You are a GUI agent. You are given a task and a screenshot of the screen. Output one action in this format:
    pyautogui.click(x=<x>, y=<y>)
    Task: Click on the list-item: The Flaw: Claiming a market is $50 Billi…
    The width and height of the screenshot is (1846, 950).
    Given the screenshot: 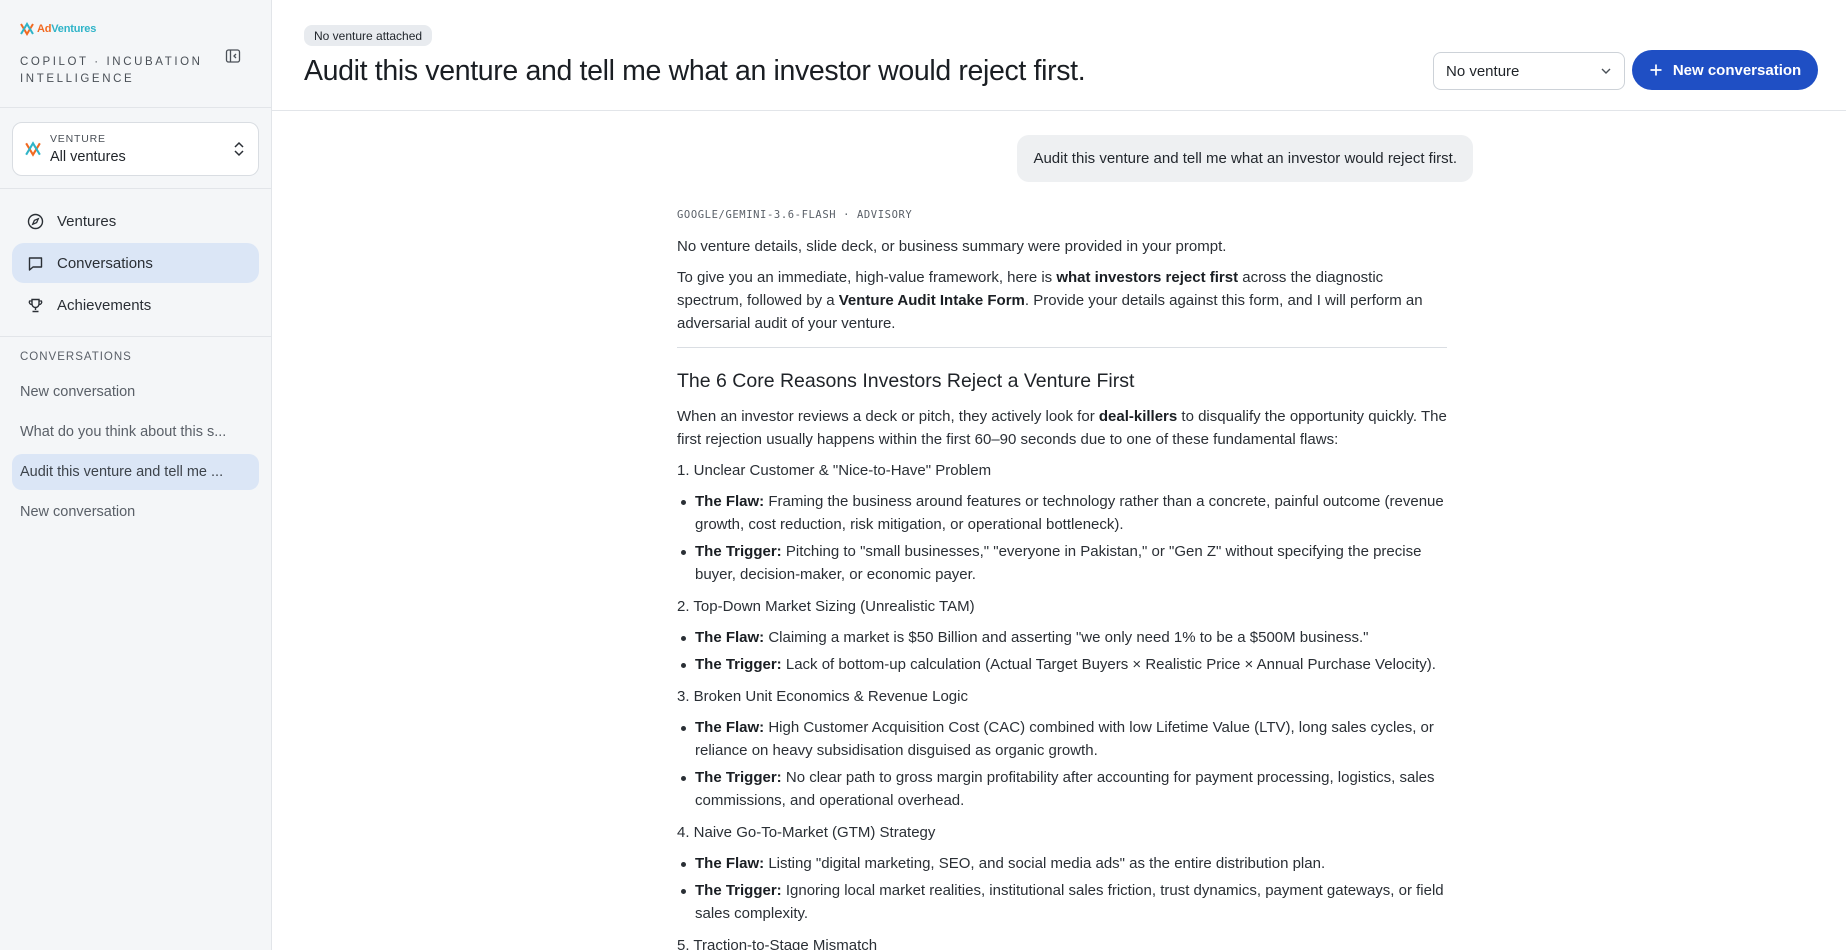 What is the action you would take?
    pyautogui.click(x=1062, y=637)
    